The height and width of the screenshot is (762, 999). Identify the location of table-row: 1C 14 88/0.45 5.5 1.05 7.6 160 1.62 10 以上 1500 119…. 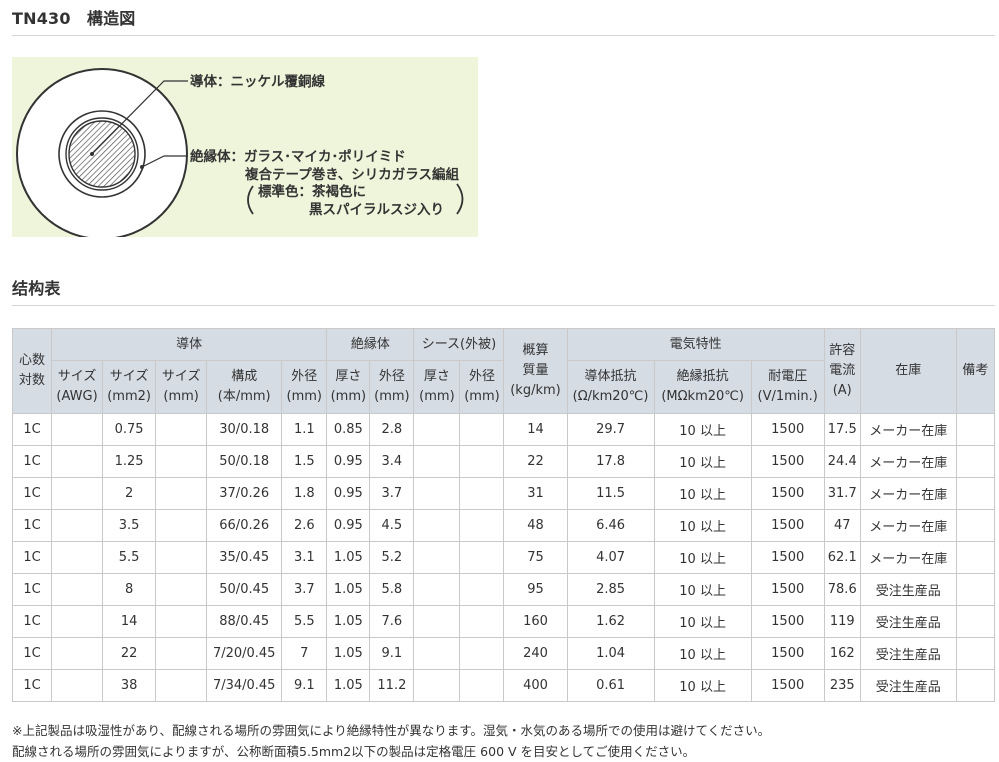
(503, 621).